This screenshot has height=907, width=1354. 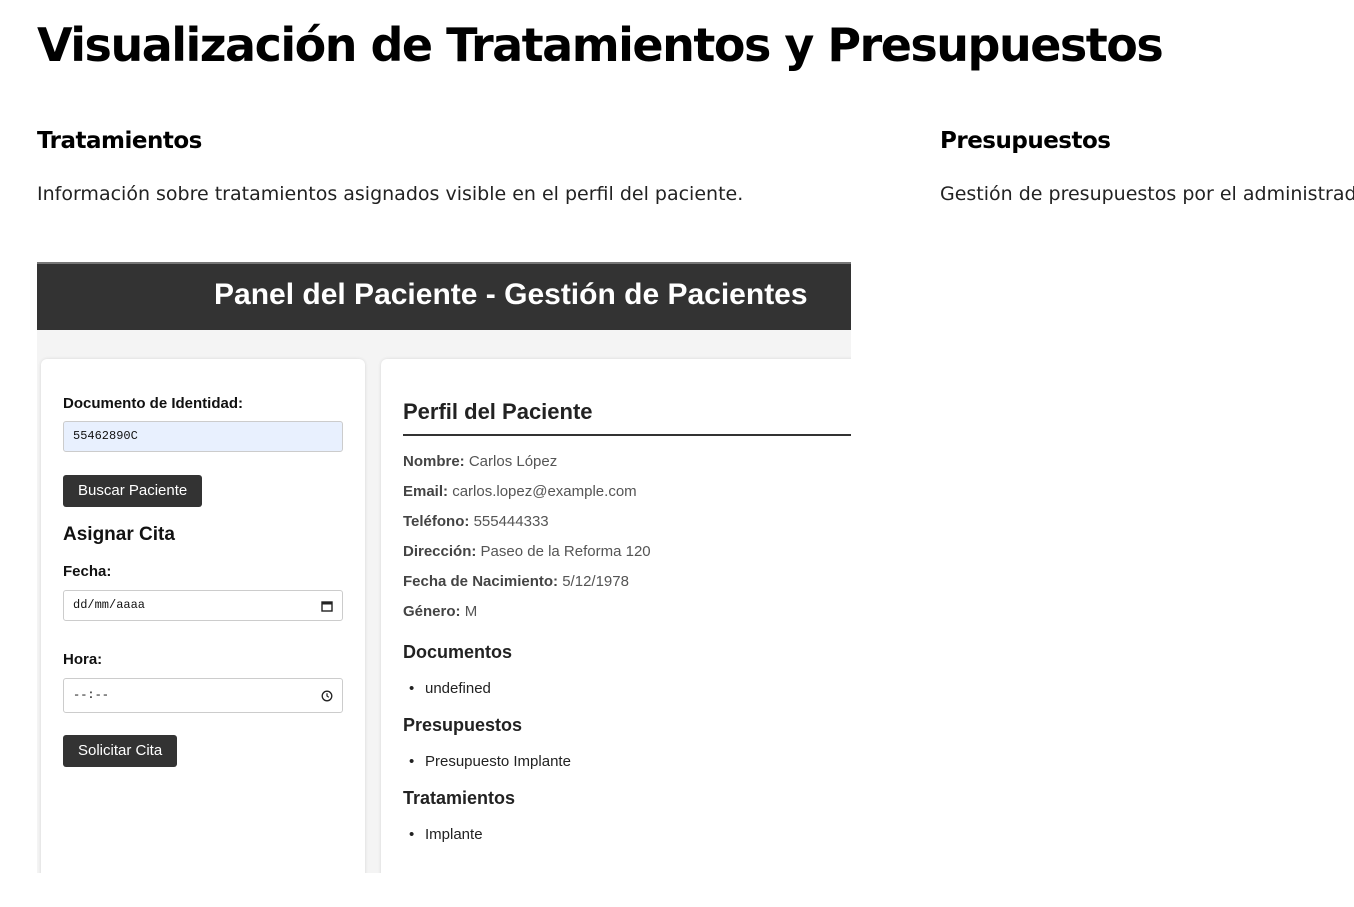 I want to click on treatments-title: Tratamientos, so click(x=459, y=798).